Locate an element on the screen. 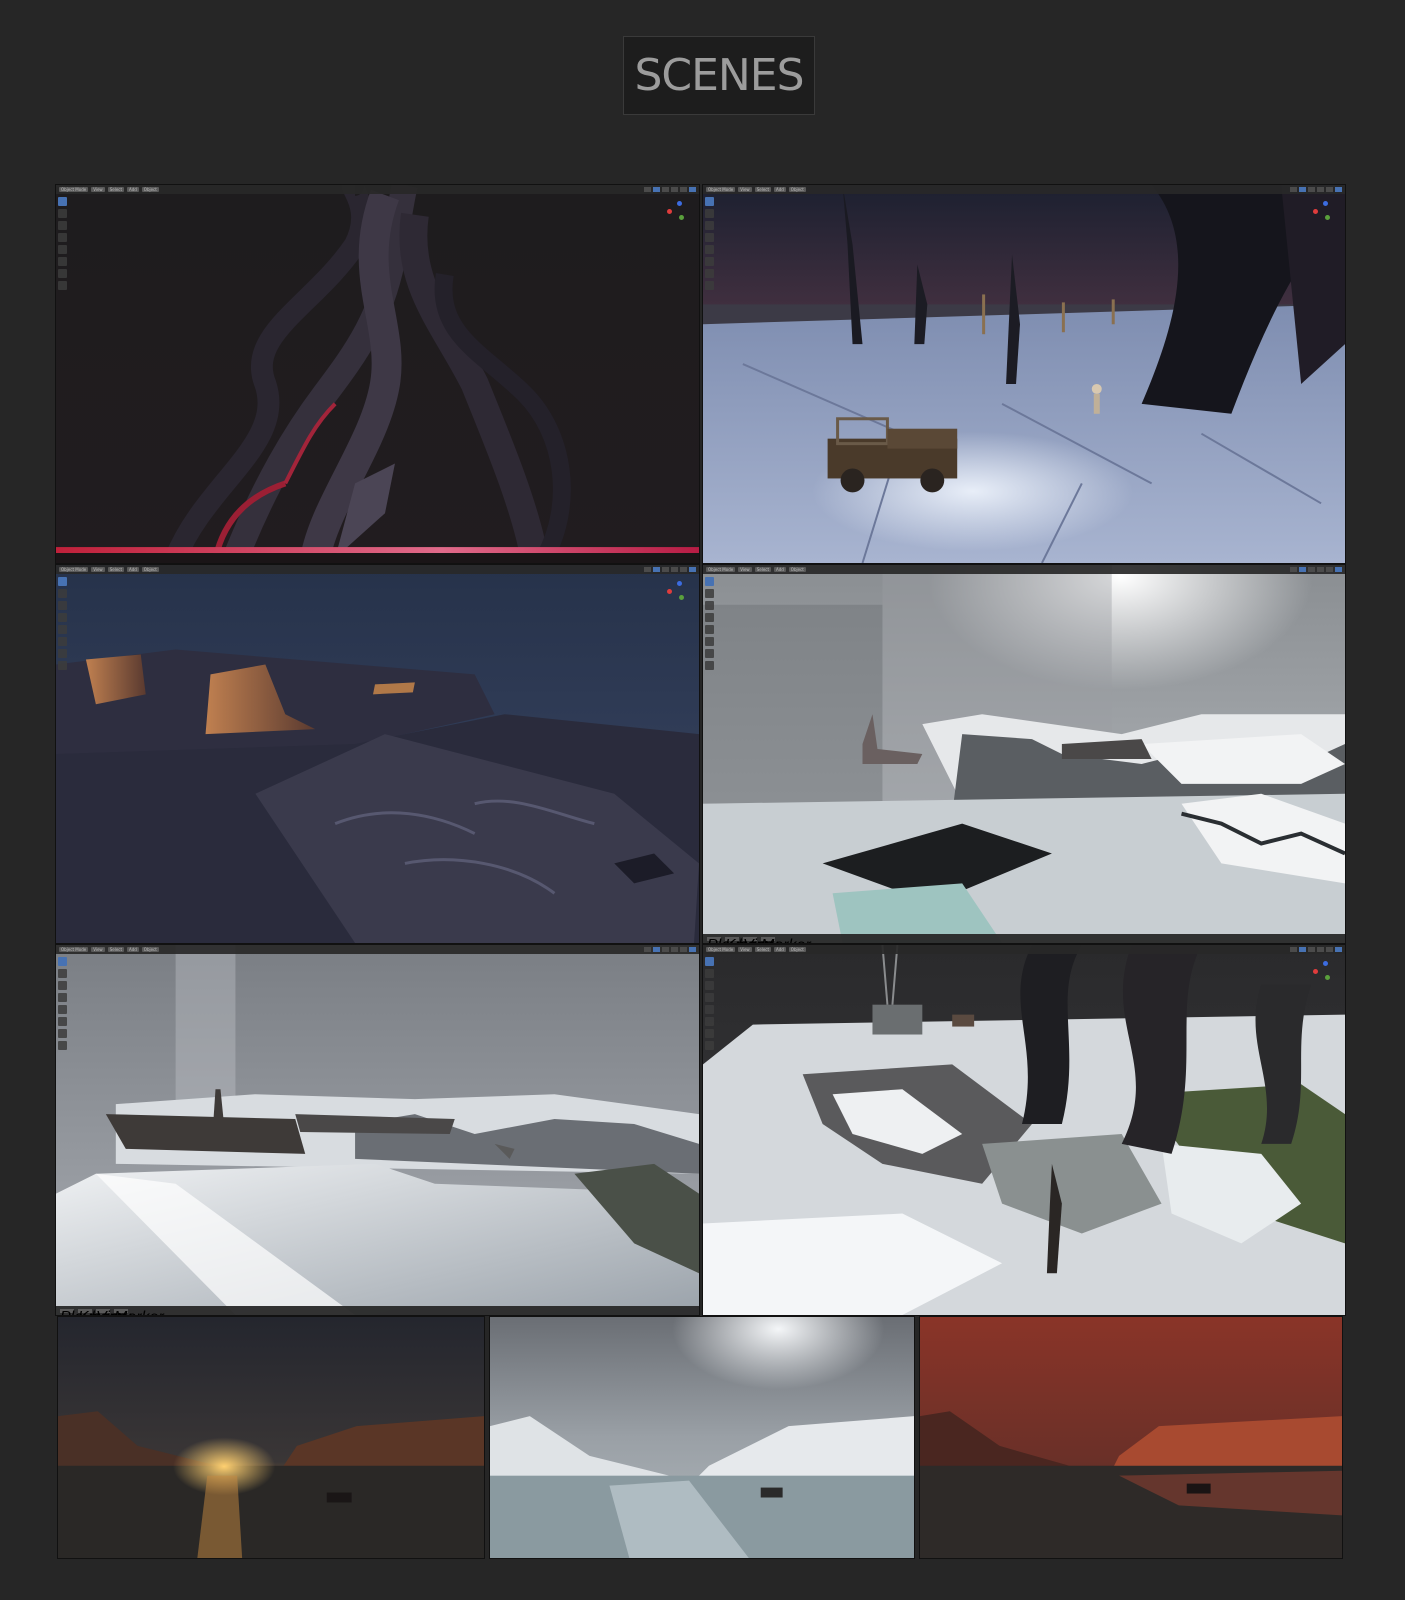  page-title: SCENES is located at coordinates (719, 75).